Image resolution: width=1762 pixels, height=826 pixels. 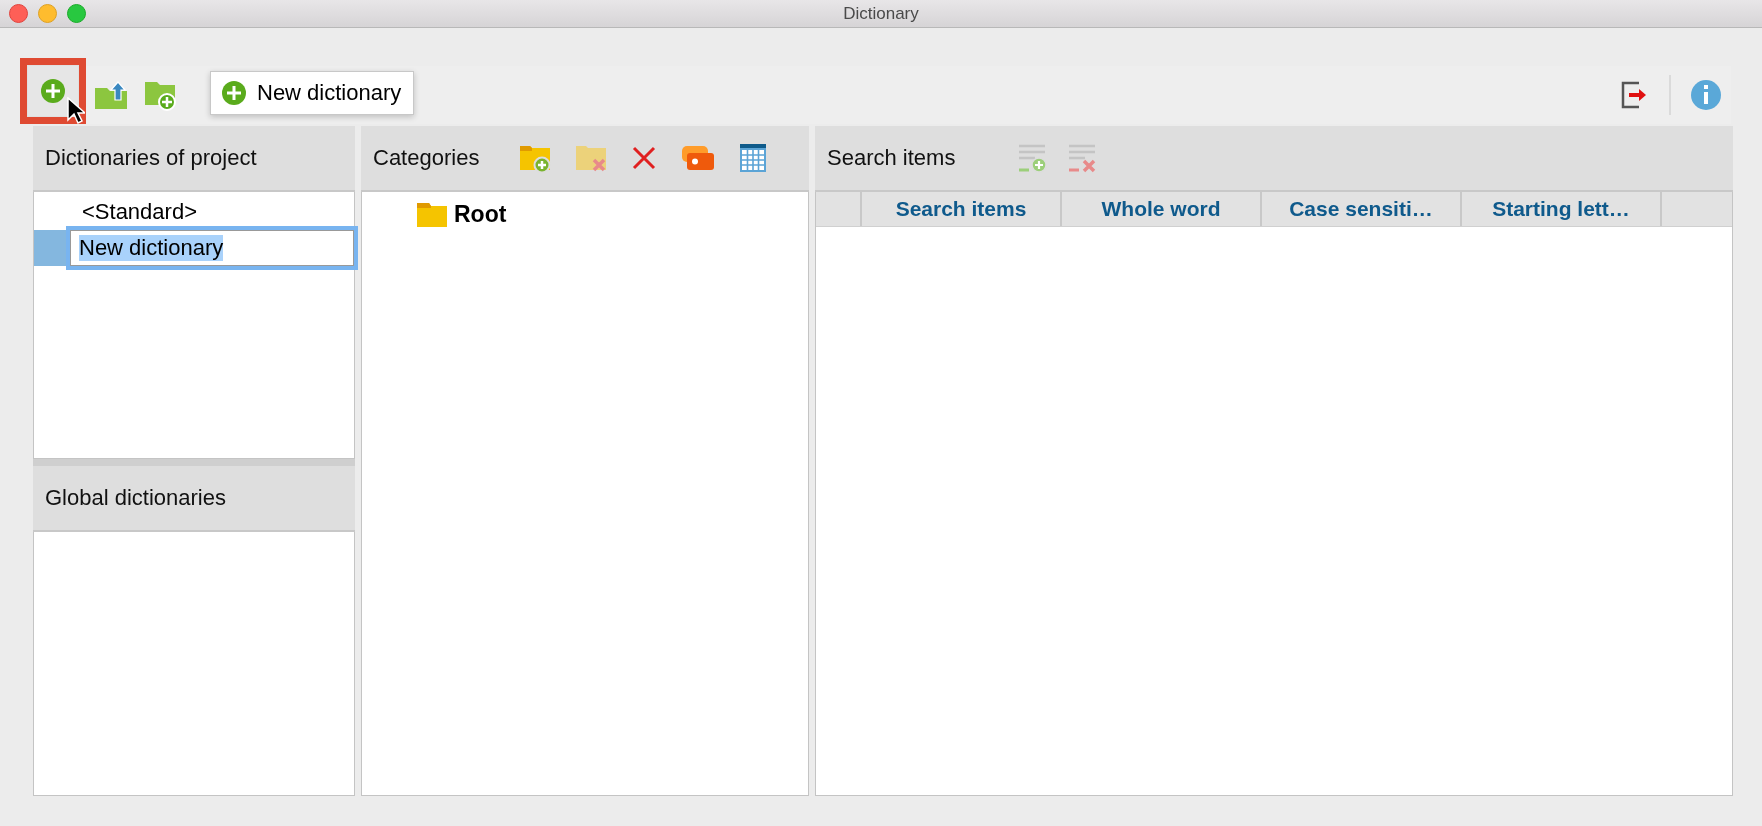 I want to click on column-header: Search items, so click(x=962, y=209).